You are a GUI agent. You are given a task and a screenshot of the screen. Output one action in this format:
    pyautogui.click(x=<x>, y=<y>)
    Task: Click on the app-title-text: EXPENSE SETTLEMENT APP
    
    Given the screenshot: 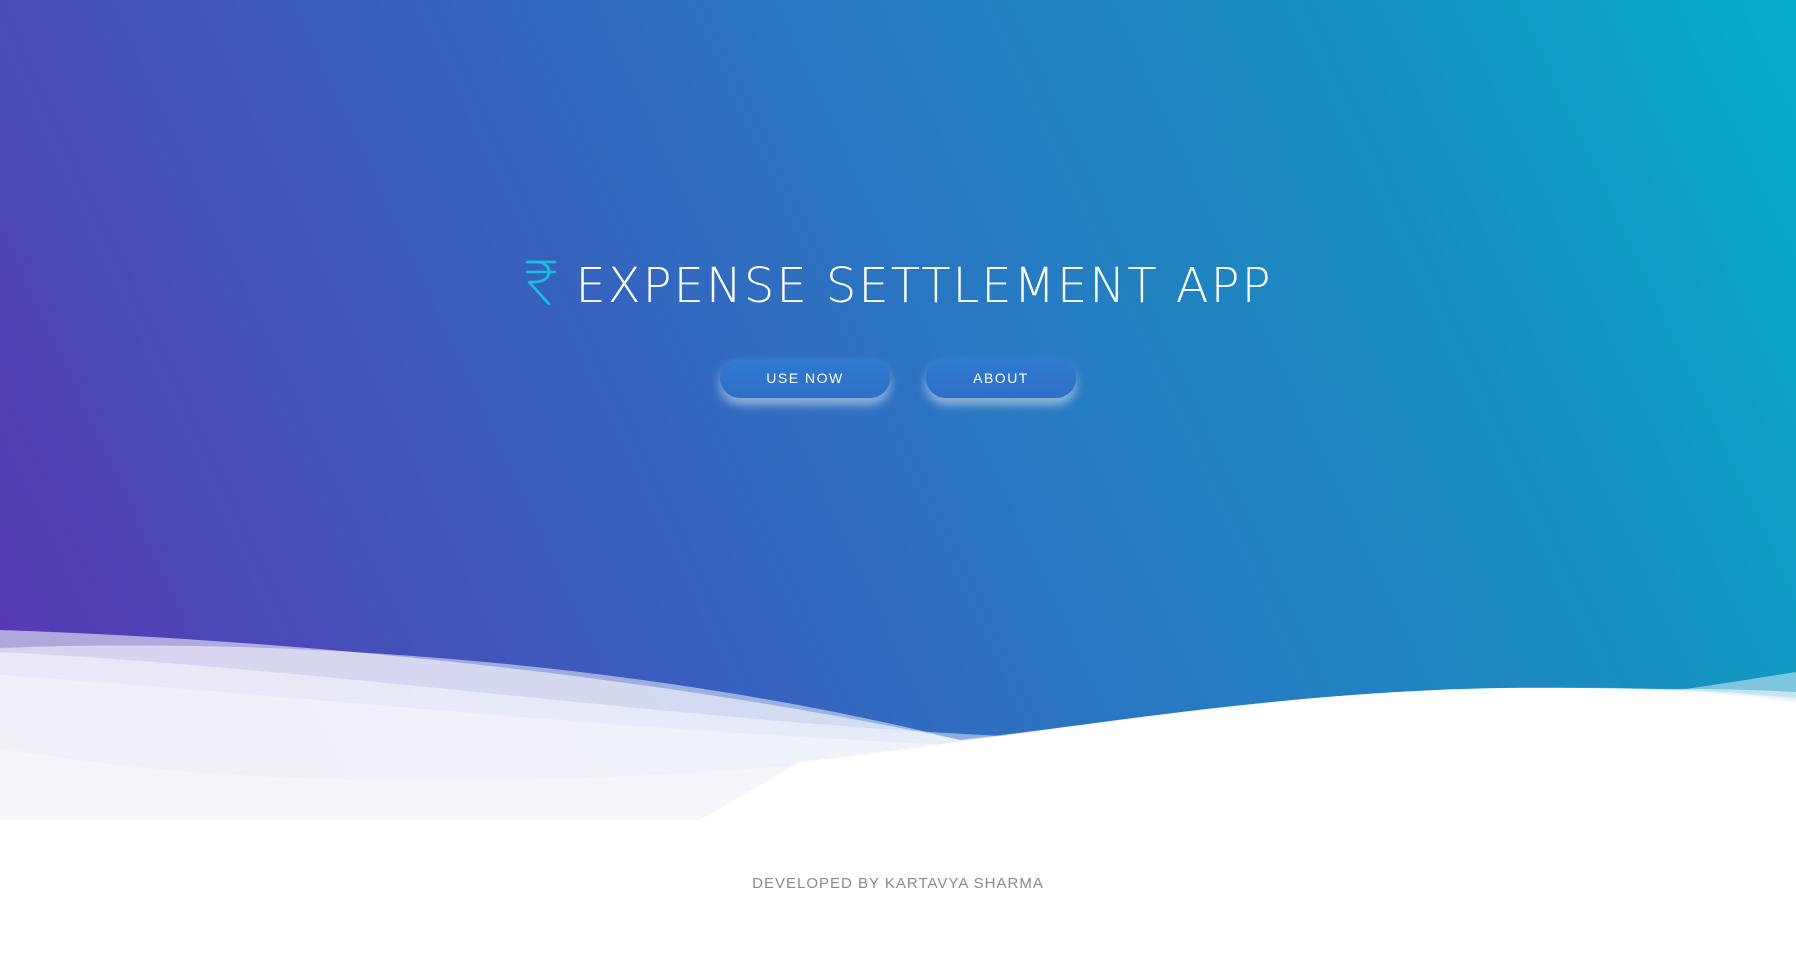 What is the action you would take?
    pyautogui.click(x=924, y=286)
    